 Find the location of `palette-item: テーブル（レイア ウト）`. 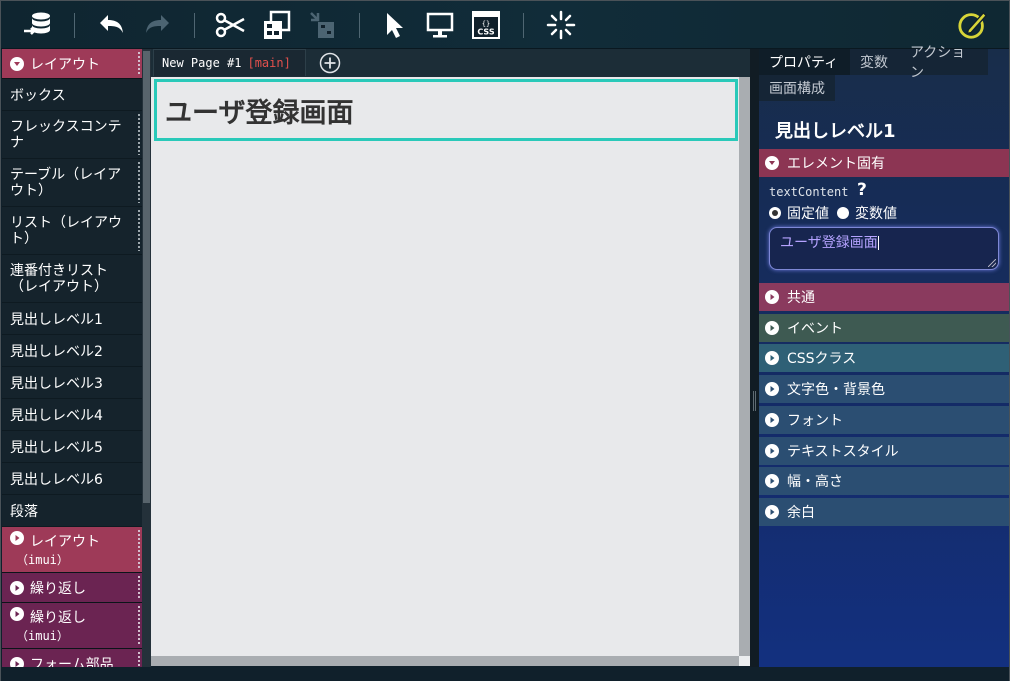

palette-item: テーブル（レイア ウト） is located at coordinates (72, 183).